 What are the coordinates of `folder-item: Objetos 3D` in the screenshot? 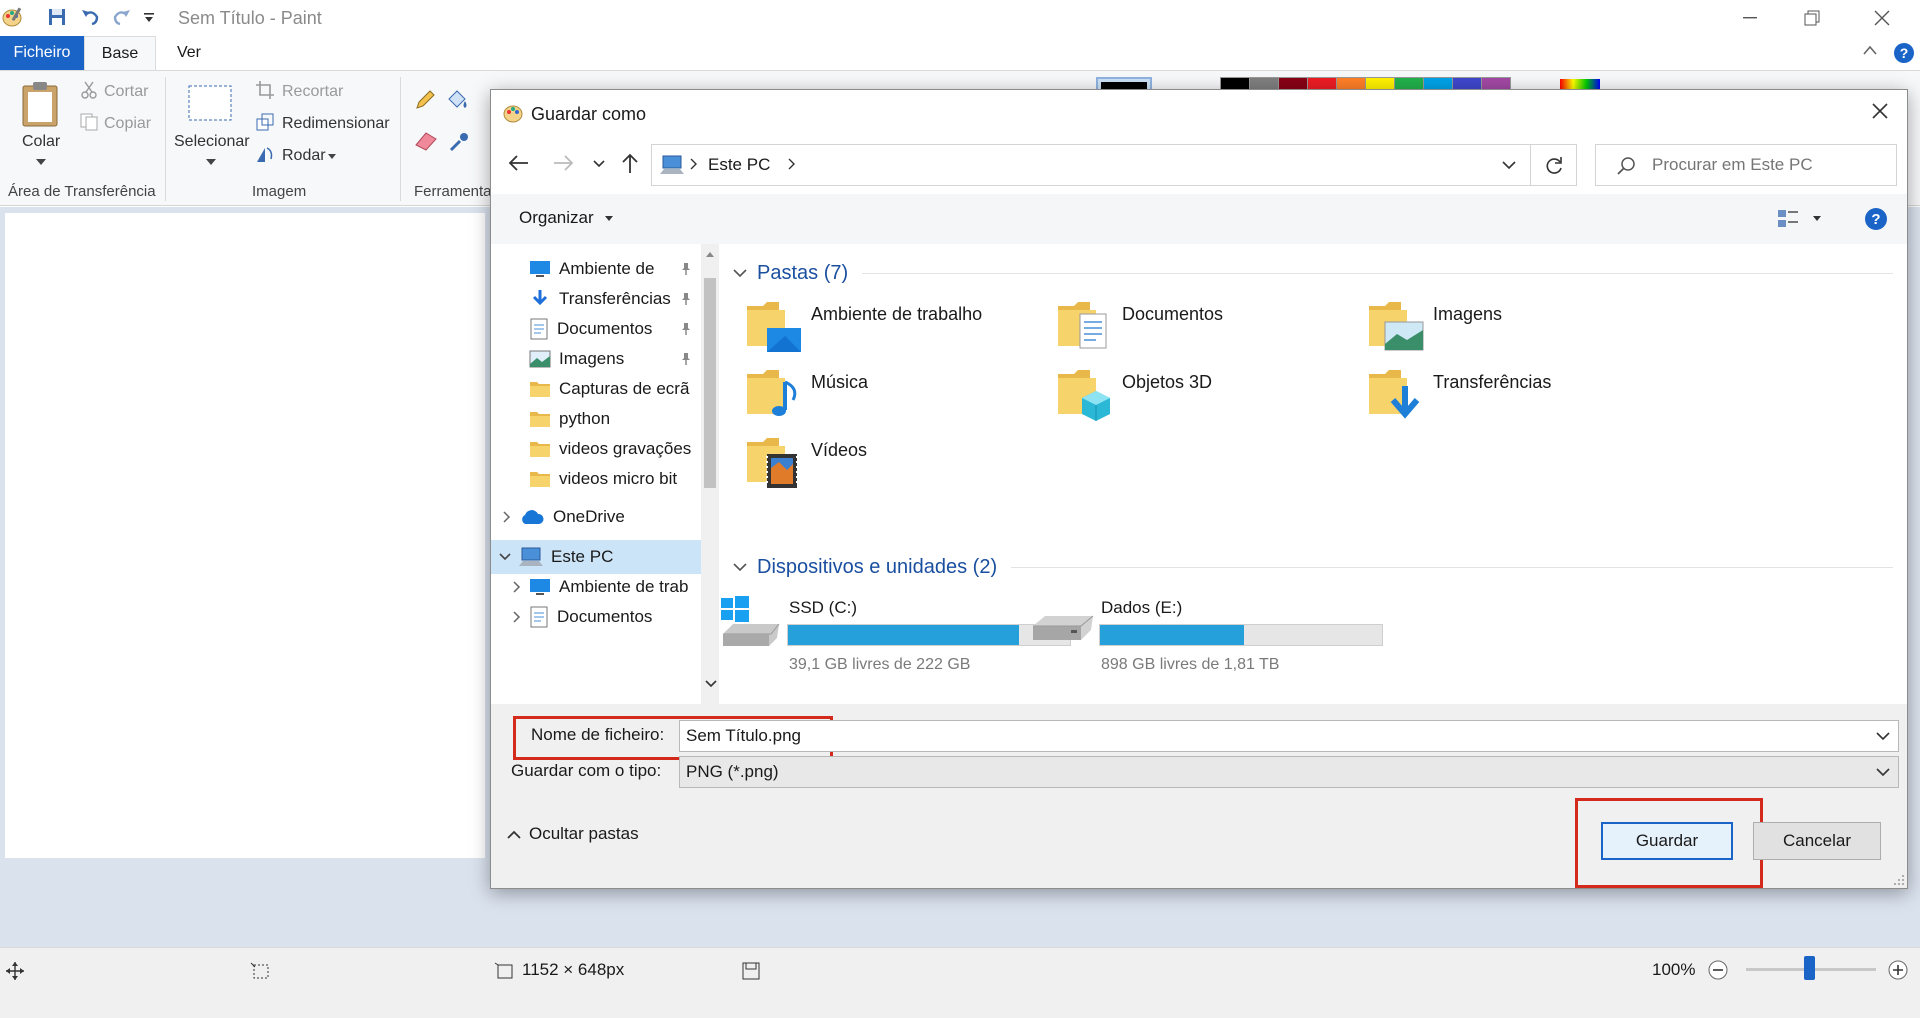 It's located at (1236, 404).